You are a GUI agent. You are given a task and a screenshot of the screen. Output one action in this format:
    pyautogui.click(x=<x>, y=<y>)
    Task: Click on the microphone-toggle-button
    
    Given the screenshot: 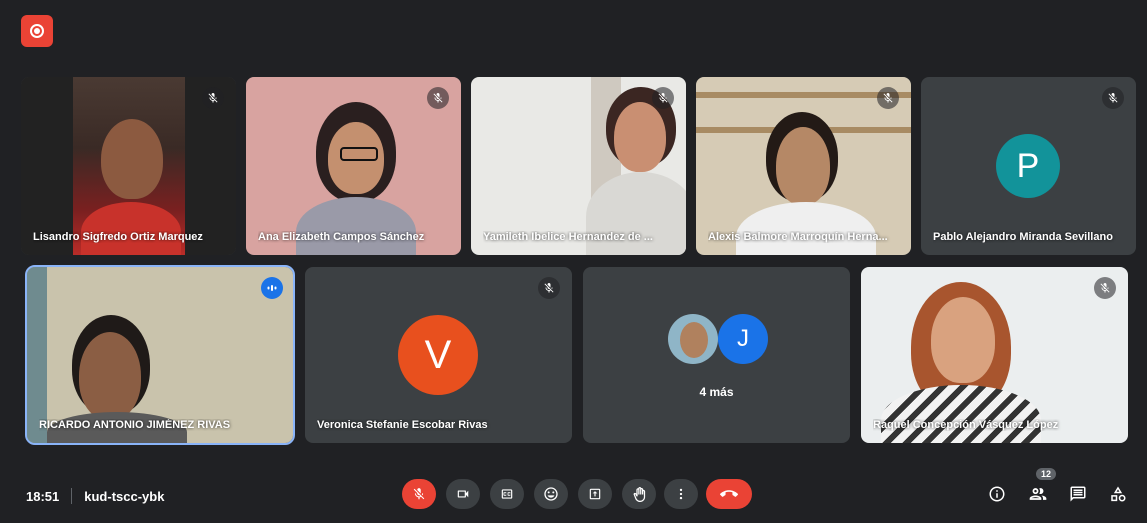 What is the action you would take?
    pyautogui.click(x=419, y=494)
    